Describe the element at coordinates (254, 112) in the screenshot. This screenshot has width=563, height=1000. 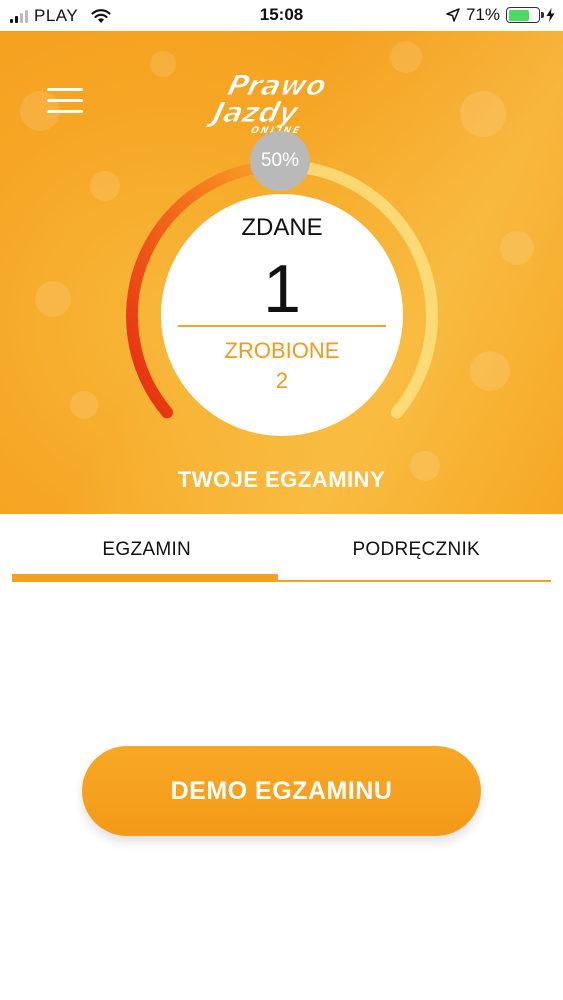
I see `logo-text-line2: Jazdy` at that location.